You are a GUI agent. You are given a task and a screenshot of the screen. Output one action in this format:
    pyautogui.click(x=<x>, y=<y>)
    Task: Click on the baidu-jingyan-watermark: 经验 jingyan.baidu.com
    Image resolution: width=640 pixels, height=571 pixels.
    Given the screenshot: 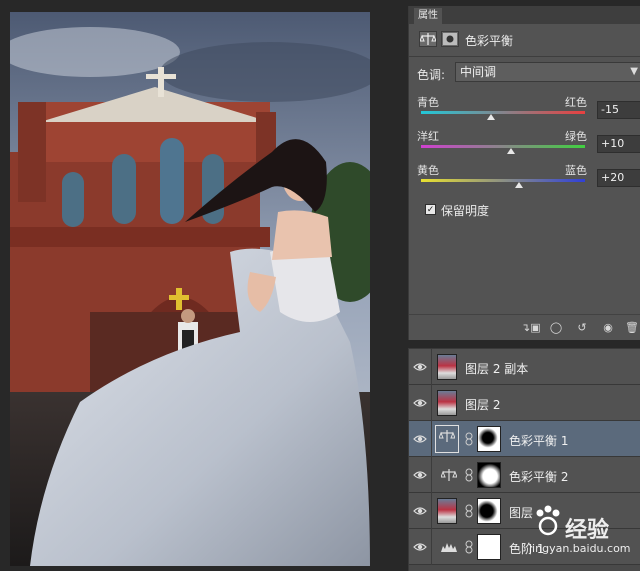 What is the action you would take?
    pyautogui.click(x=580, y=531)
    